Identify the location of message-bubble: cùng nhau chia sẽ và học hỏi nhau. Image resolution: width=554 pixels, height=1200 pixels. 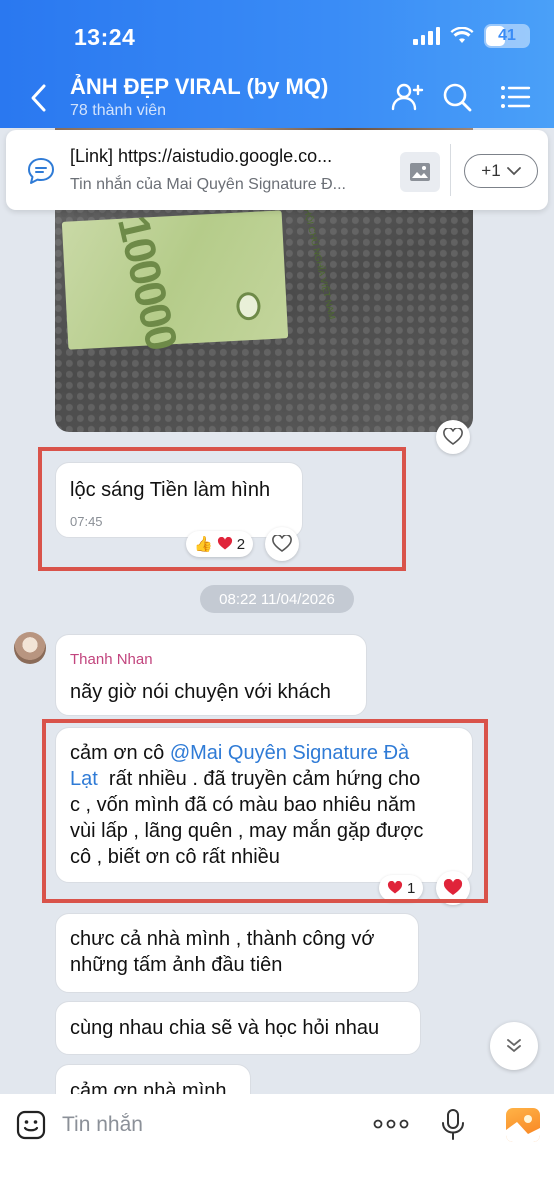
(238, 1028).